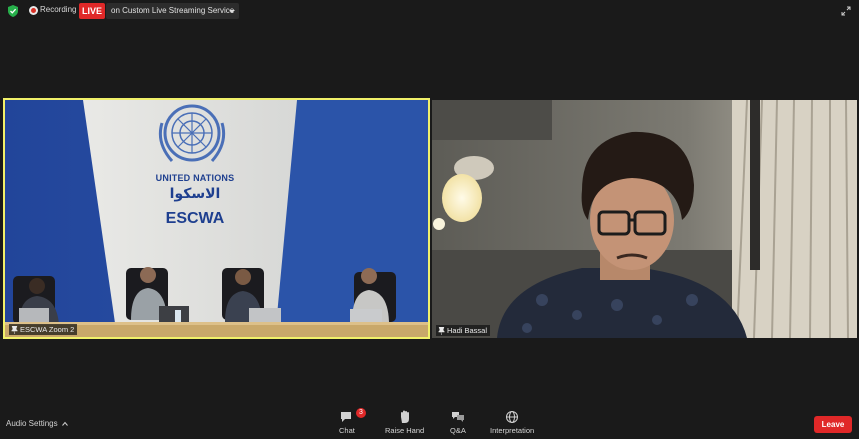 The image size is (859, 439). Describe the element at coordinates (345, 417) in the screenshot. I see `chat-icon` at that location.